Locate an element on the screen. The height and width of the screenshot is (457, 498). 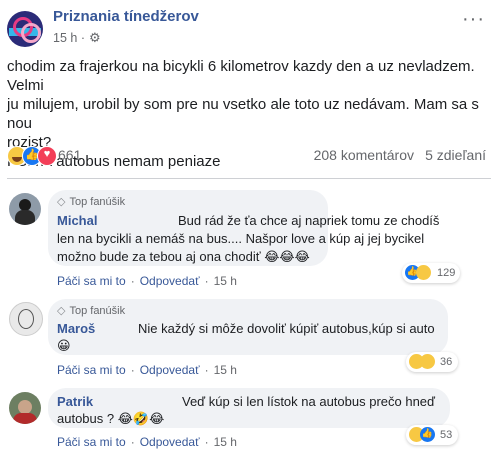
more-dots-icon: ··· is located at coordinates (473, 19).